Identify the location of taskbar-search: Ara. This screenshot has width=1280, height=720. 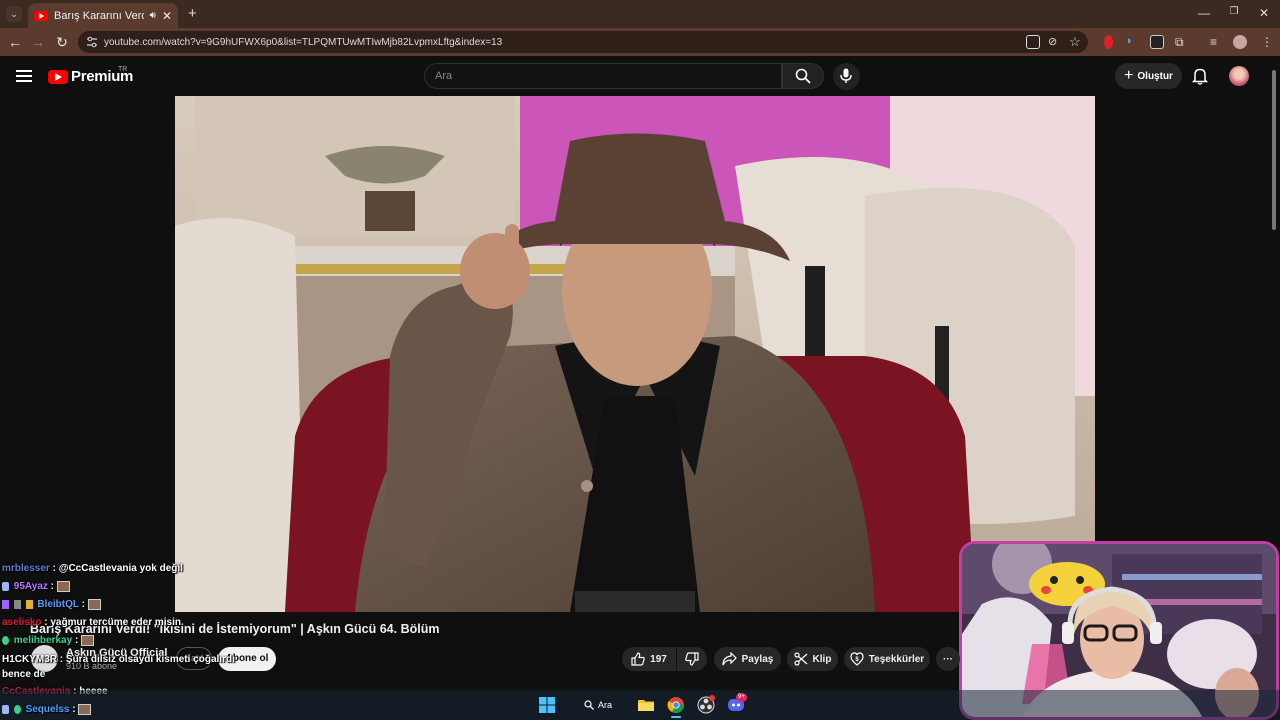
(601, 705).